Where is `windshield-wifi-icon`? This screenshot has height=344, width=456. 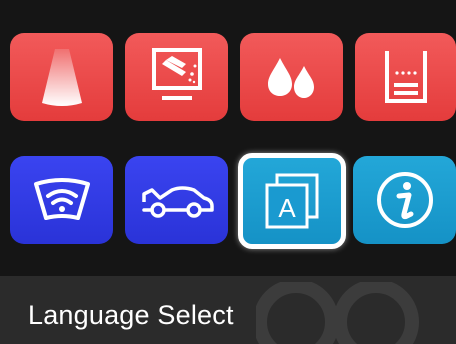 windshield-wifi-icon is located at coordinates (62, 200).